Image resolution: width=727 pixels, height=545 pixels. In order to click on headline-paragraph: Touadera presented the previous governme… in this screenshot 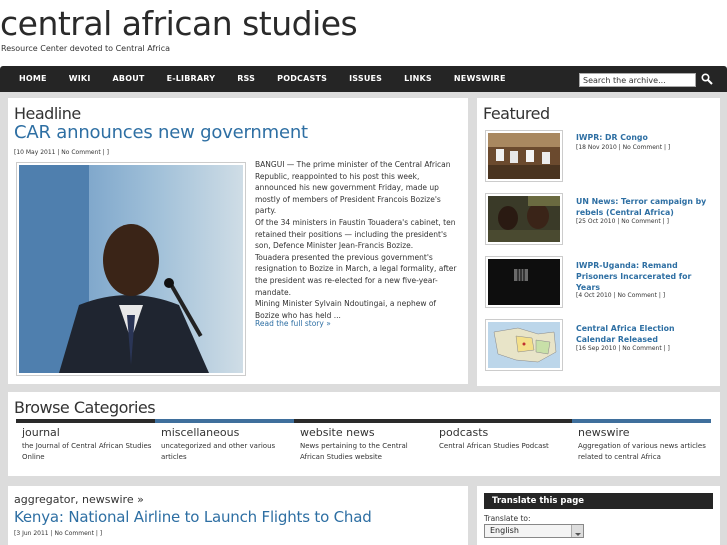, I will do `click(356, 274)`.